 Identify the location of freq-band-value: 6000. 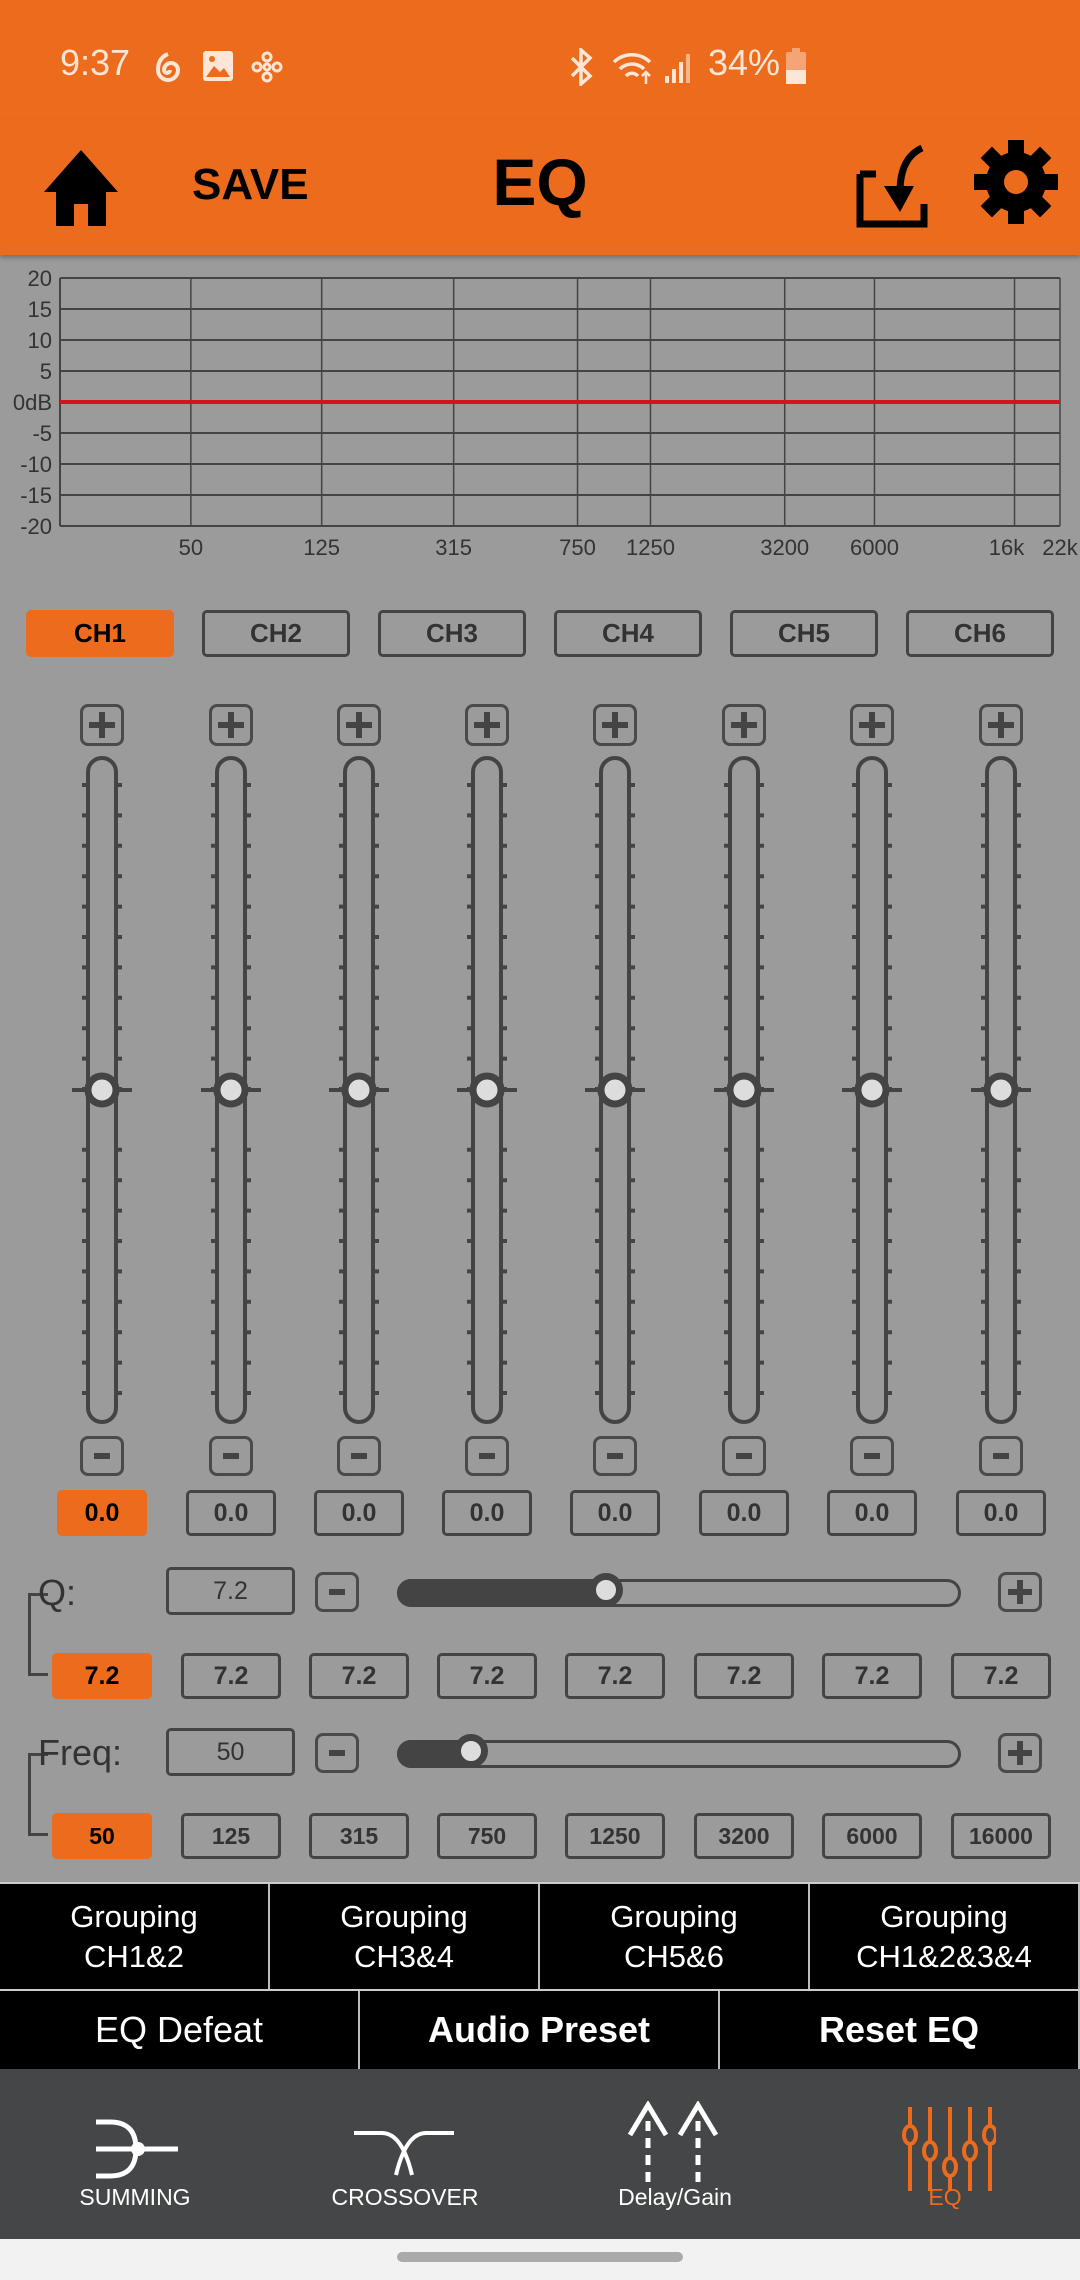
(872, 1836).